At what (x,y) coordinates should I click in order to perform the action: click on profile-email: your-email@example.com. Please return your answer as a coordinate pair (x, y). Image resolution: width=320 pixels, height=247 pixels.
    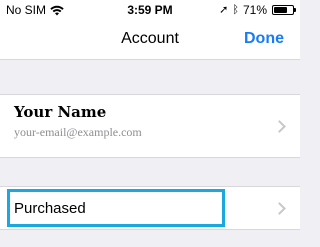
    Looking at the image, I should click on (78, 132).